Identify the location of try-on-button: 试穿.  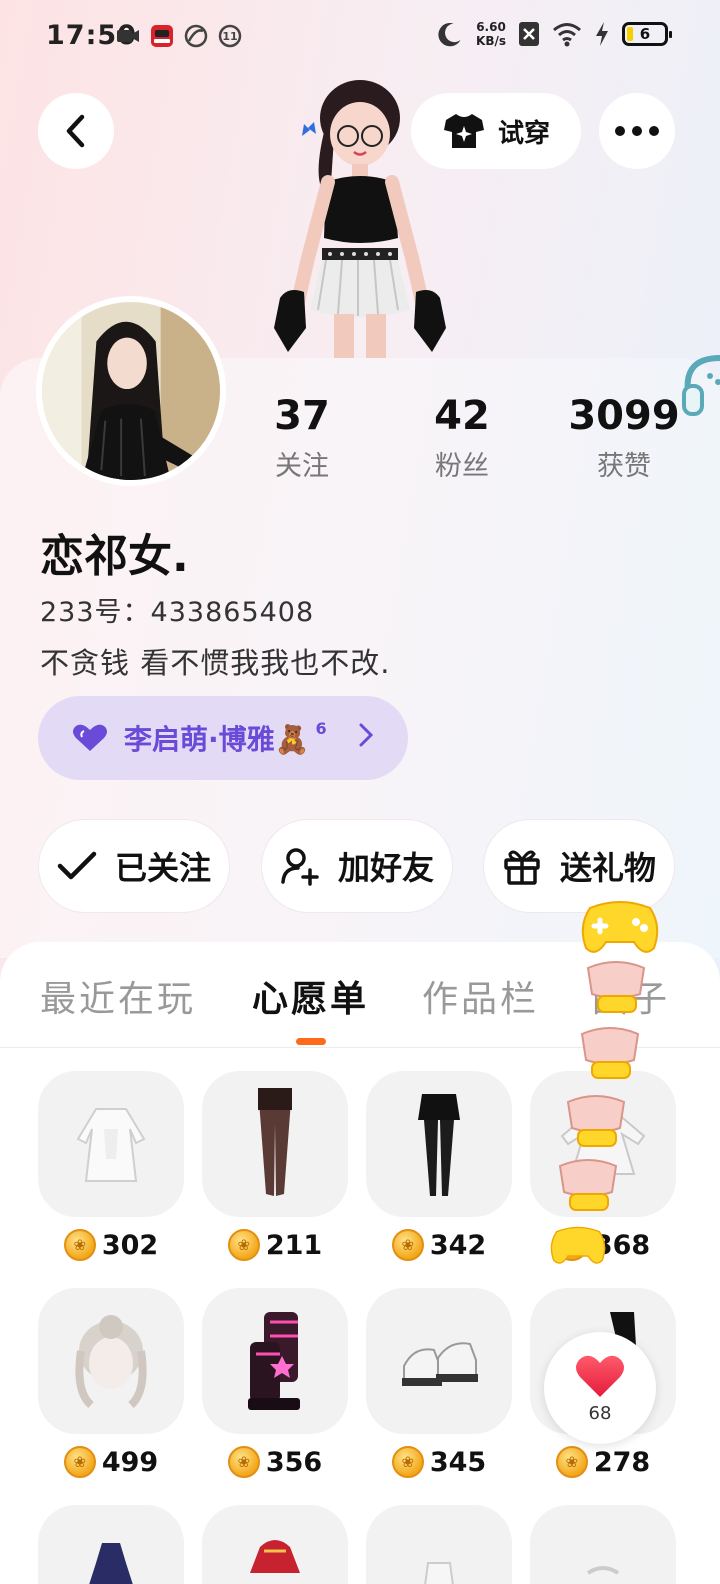
(496, 131).